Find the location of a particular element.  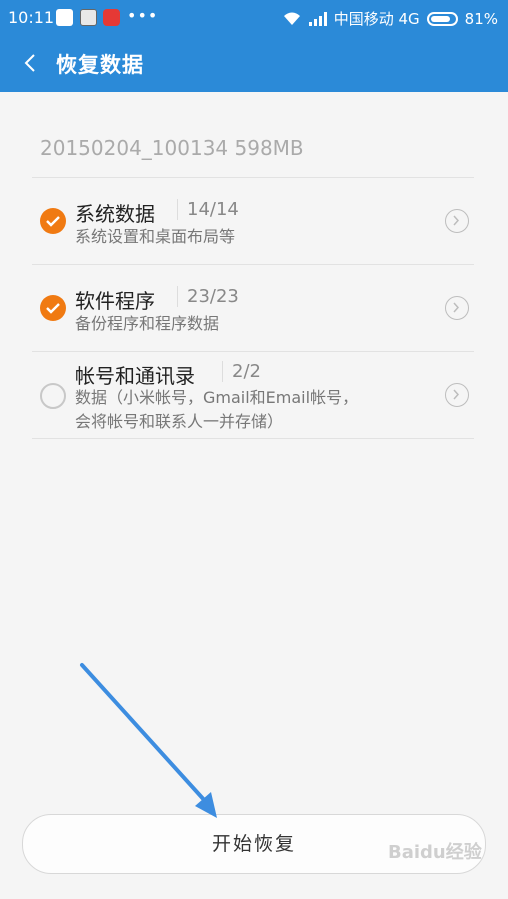

restore-item-apps: 软件程序 23/23 备份程序和程序数据 is located at coordinates (253, 308).